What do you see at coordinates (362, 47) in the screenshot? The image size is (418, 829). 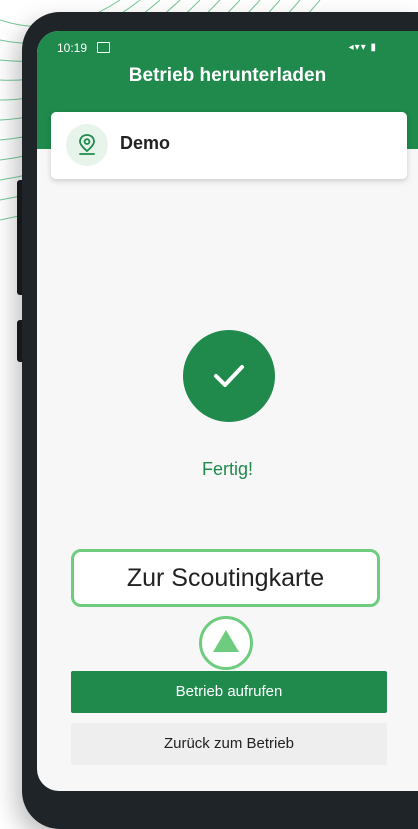 I see `status-icons: ◂▾▾ ▮` at bounding box center [362, 47].